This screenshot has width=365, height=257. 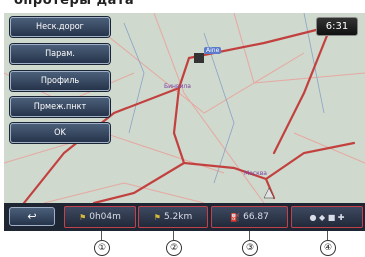 I want to click on return-arrow-icon: ↩, so click(x=32, y=216).